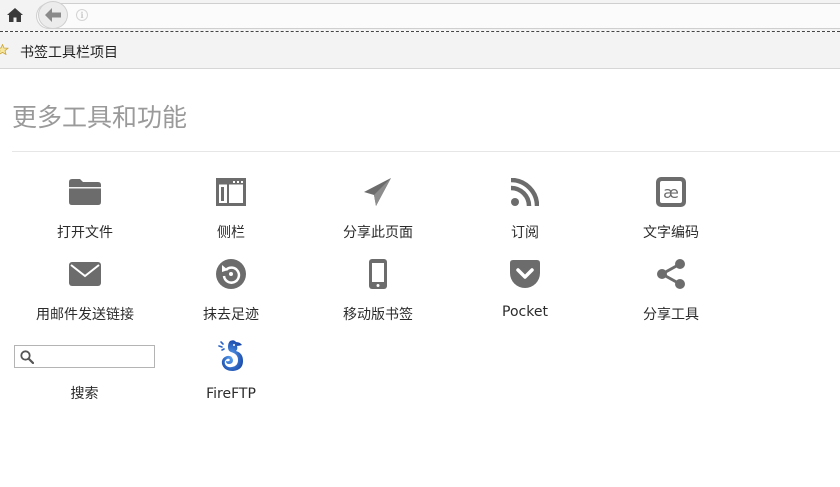 This screenshot has height=487, width=840. What do you see at coordinates (525, 192) in the screenshot?
I see `rss-icon` at bounding box center [525, 192].